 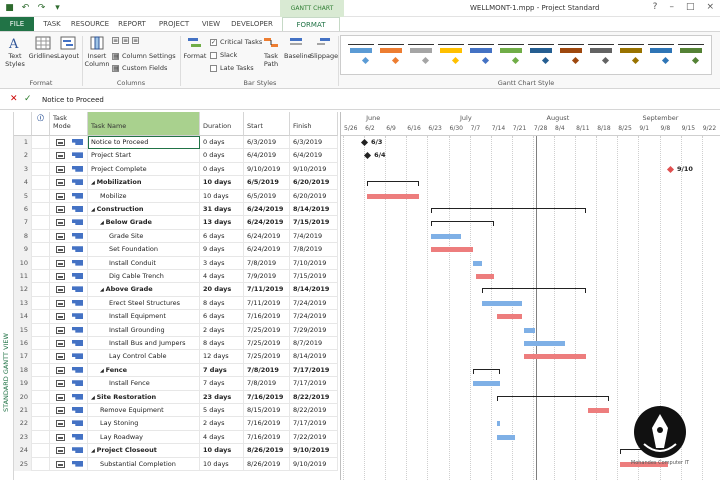 I want to click on row-duration: 7 days, so click(x=222, y=370).